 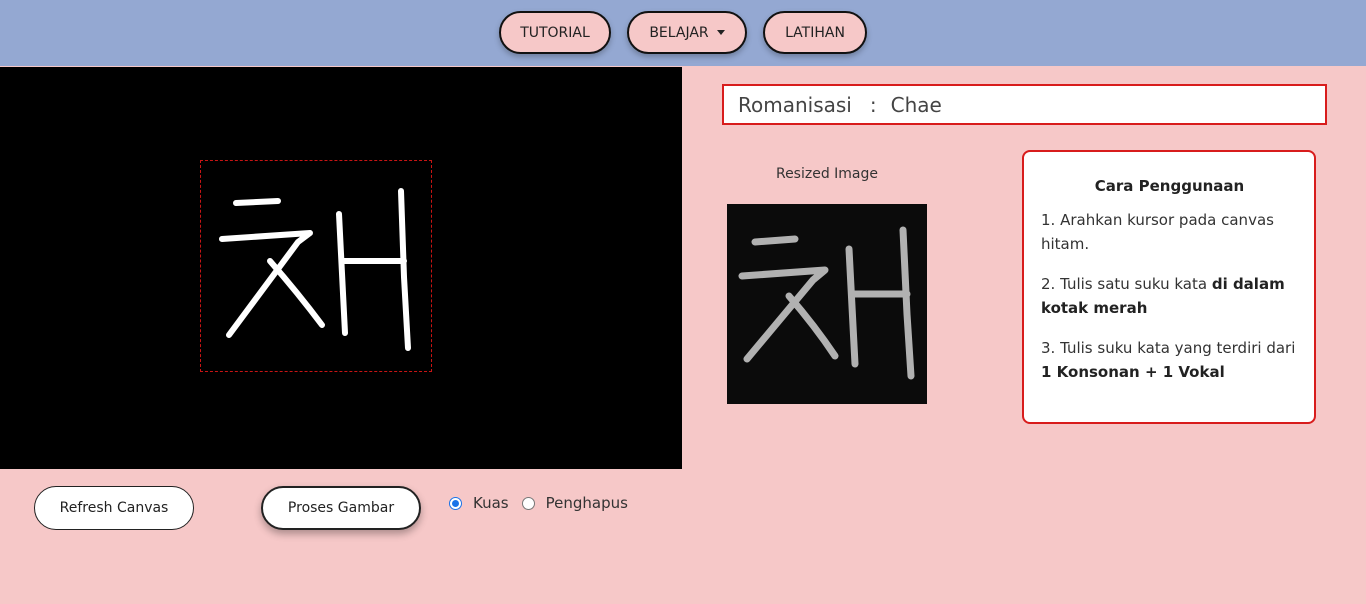 I want to click on refresh-canvas-label: Refresh Canvas, so click(x=114, y=508).